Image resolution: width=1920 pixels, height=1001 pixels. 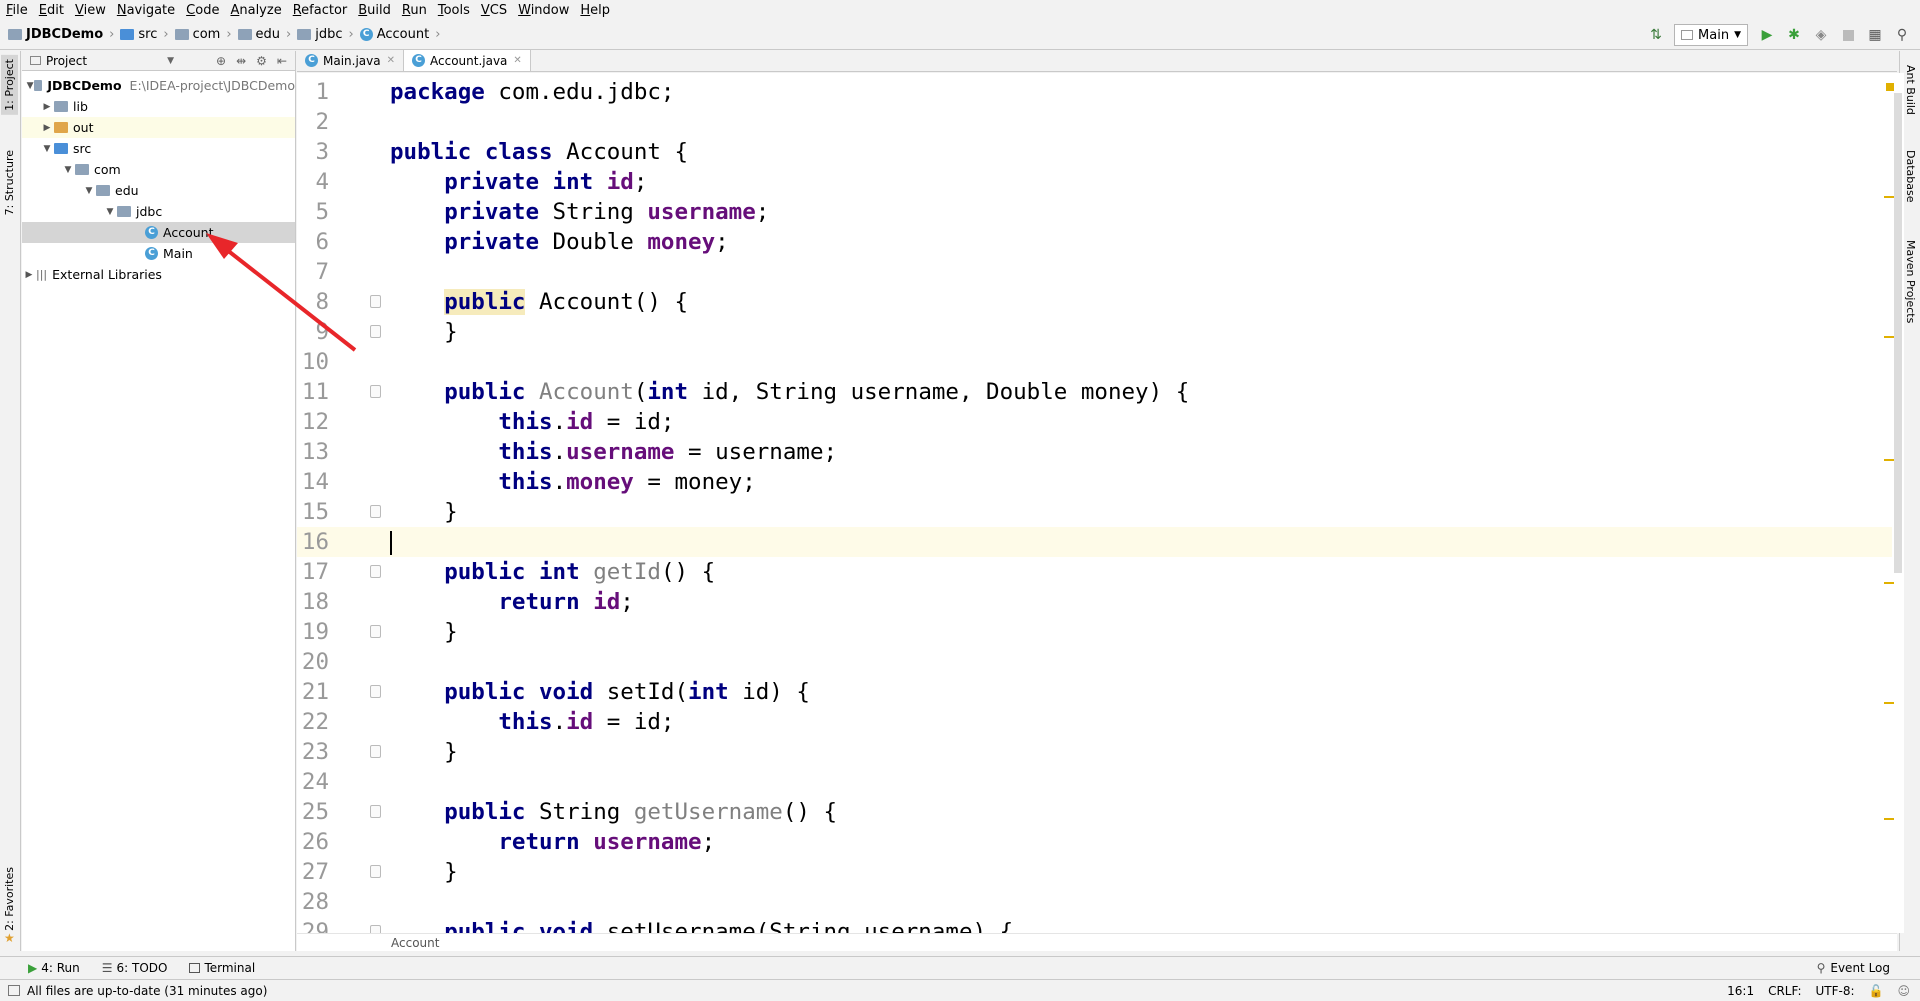 I want to click on tree-item-jdbcdemo: ▼ JDBCDemo E:\IDEA-project\JDBCDemo, so click(x=158, y=85).